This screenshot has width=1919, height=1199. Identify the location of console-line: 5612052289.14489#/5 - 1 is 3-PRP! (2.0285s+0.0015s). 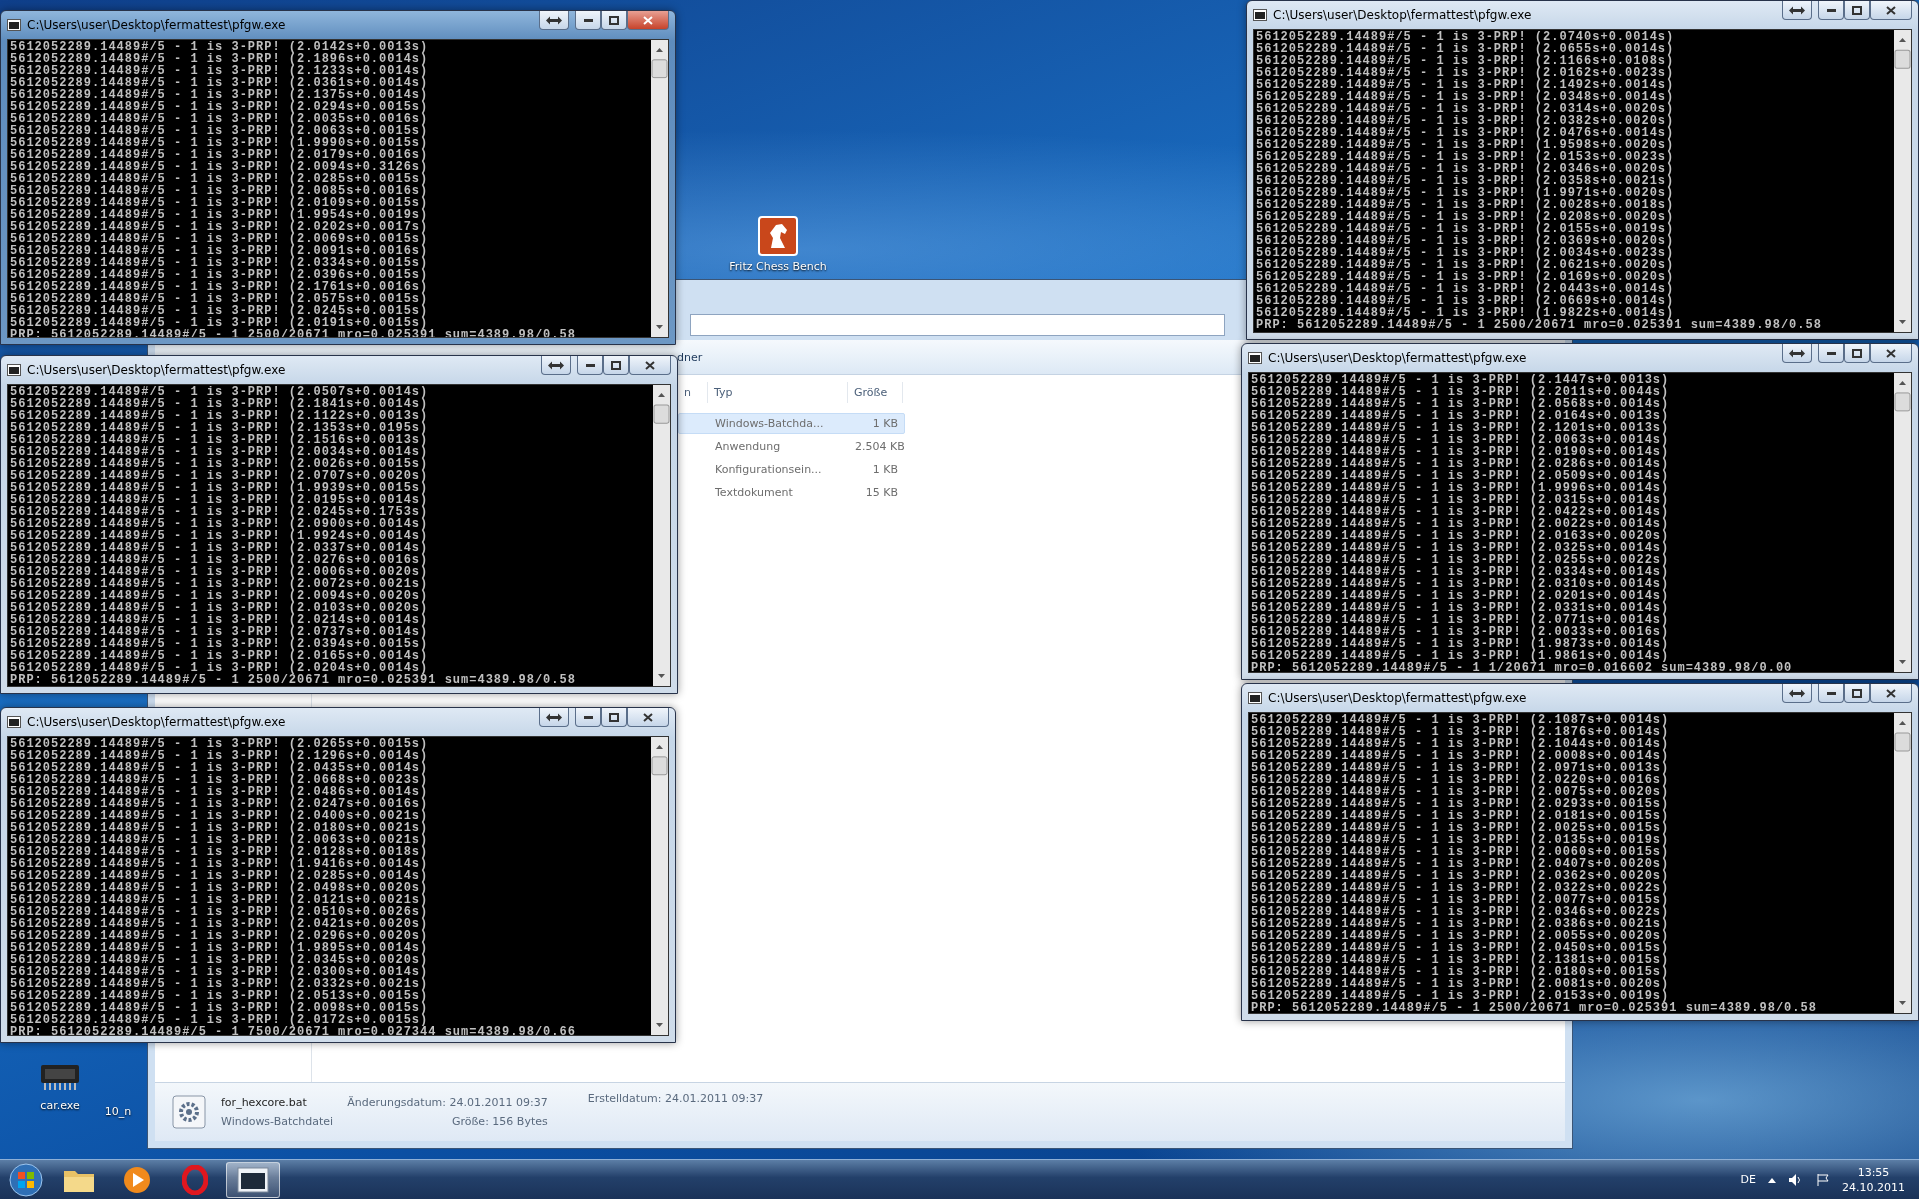
(220, 179).